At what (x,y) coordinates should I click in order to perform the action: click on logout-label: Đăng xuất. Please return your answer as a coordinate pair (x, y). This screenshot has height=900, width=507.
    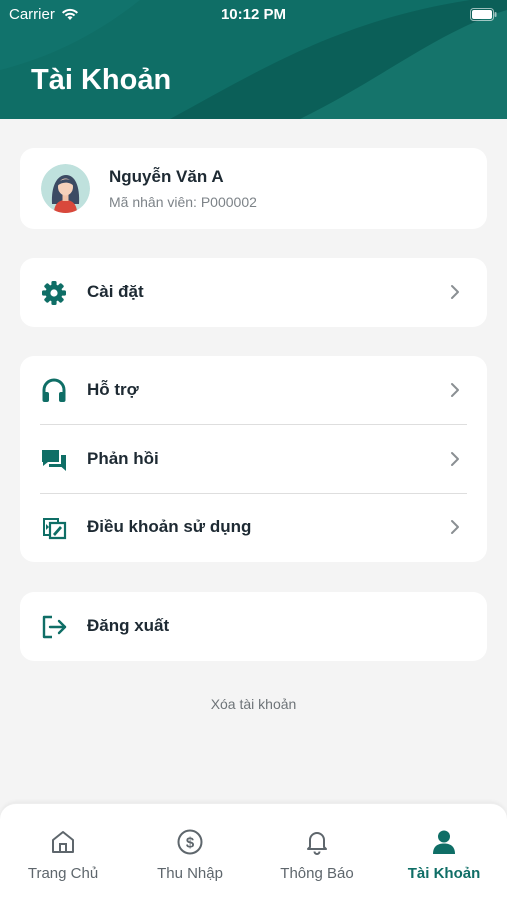
    Looking at the image, I should click on (128, 625).